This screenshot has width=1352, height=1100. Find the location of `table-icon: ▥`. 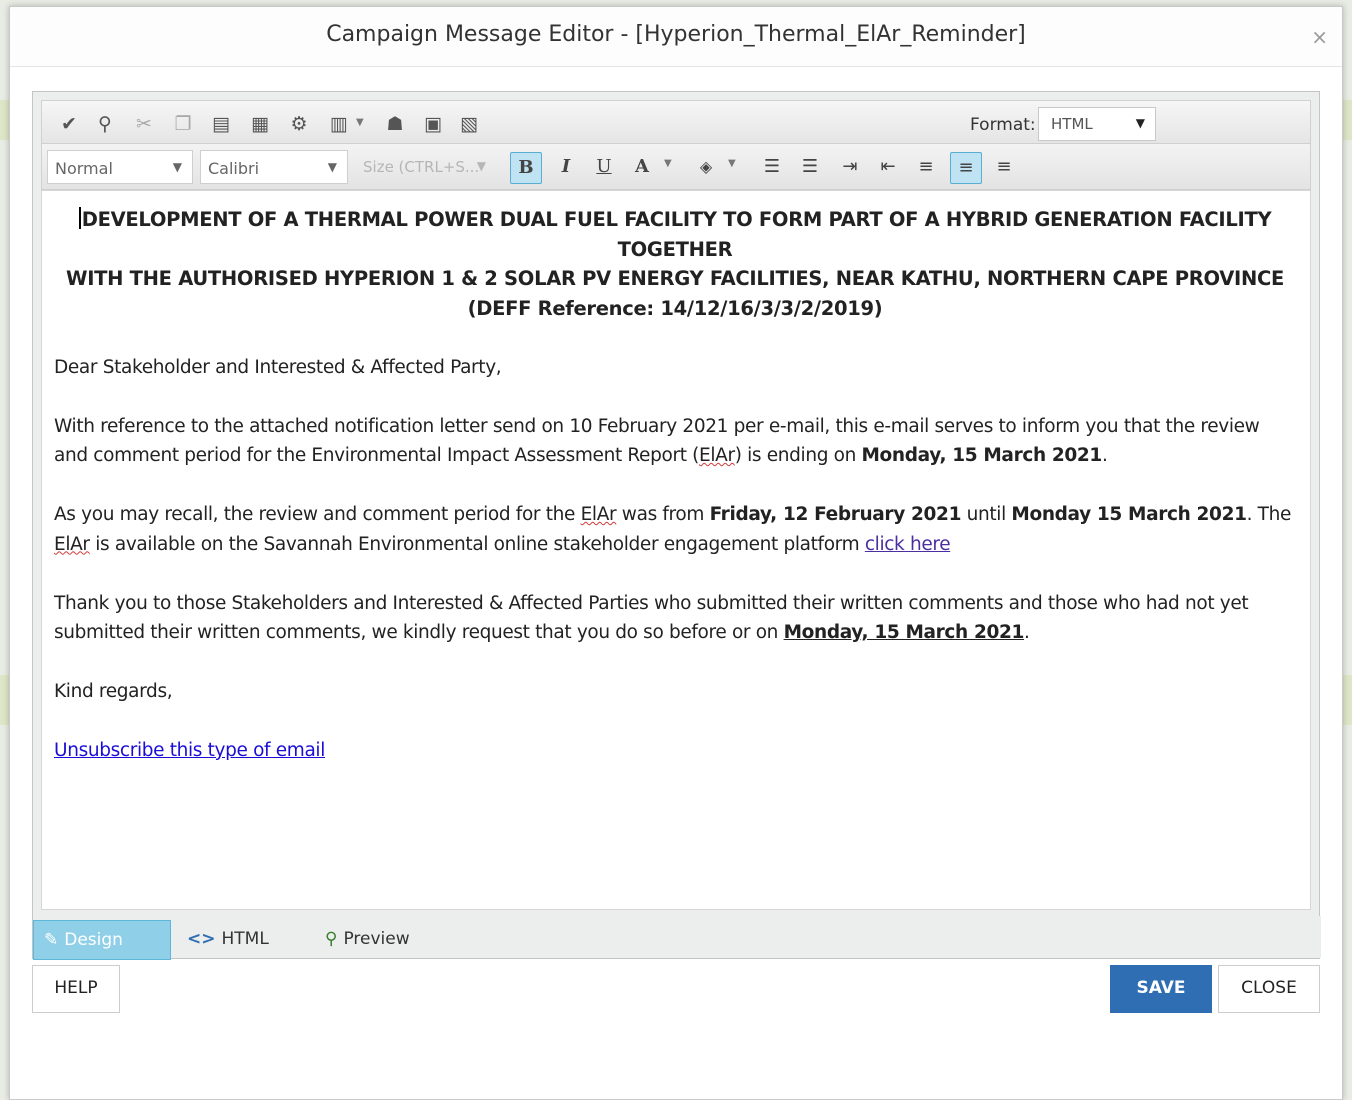

table-icon: ▥ is located at coordinates (339, 124).